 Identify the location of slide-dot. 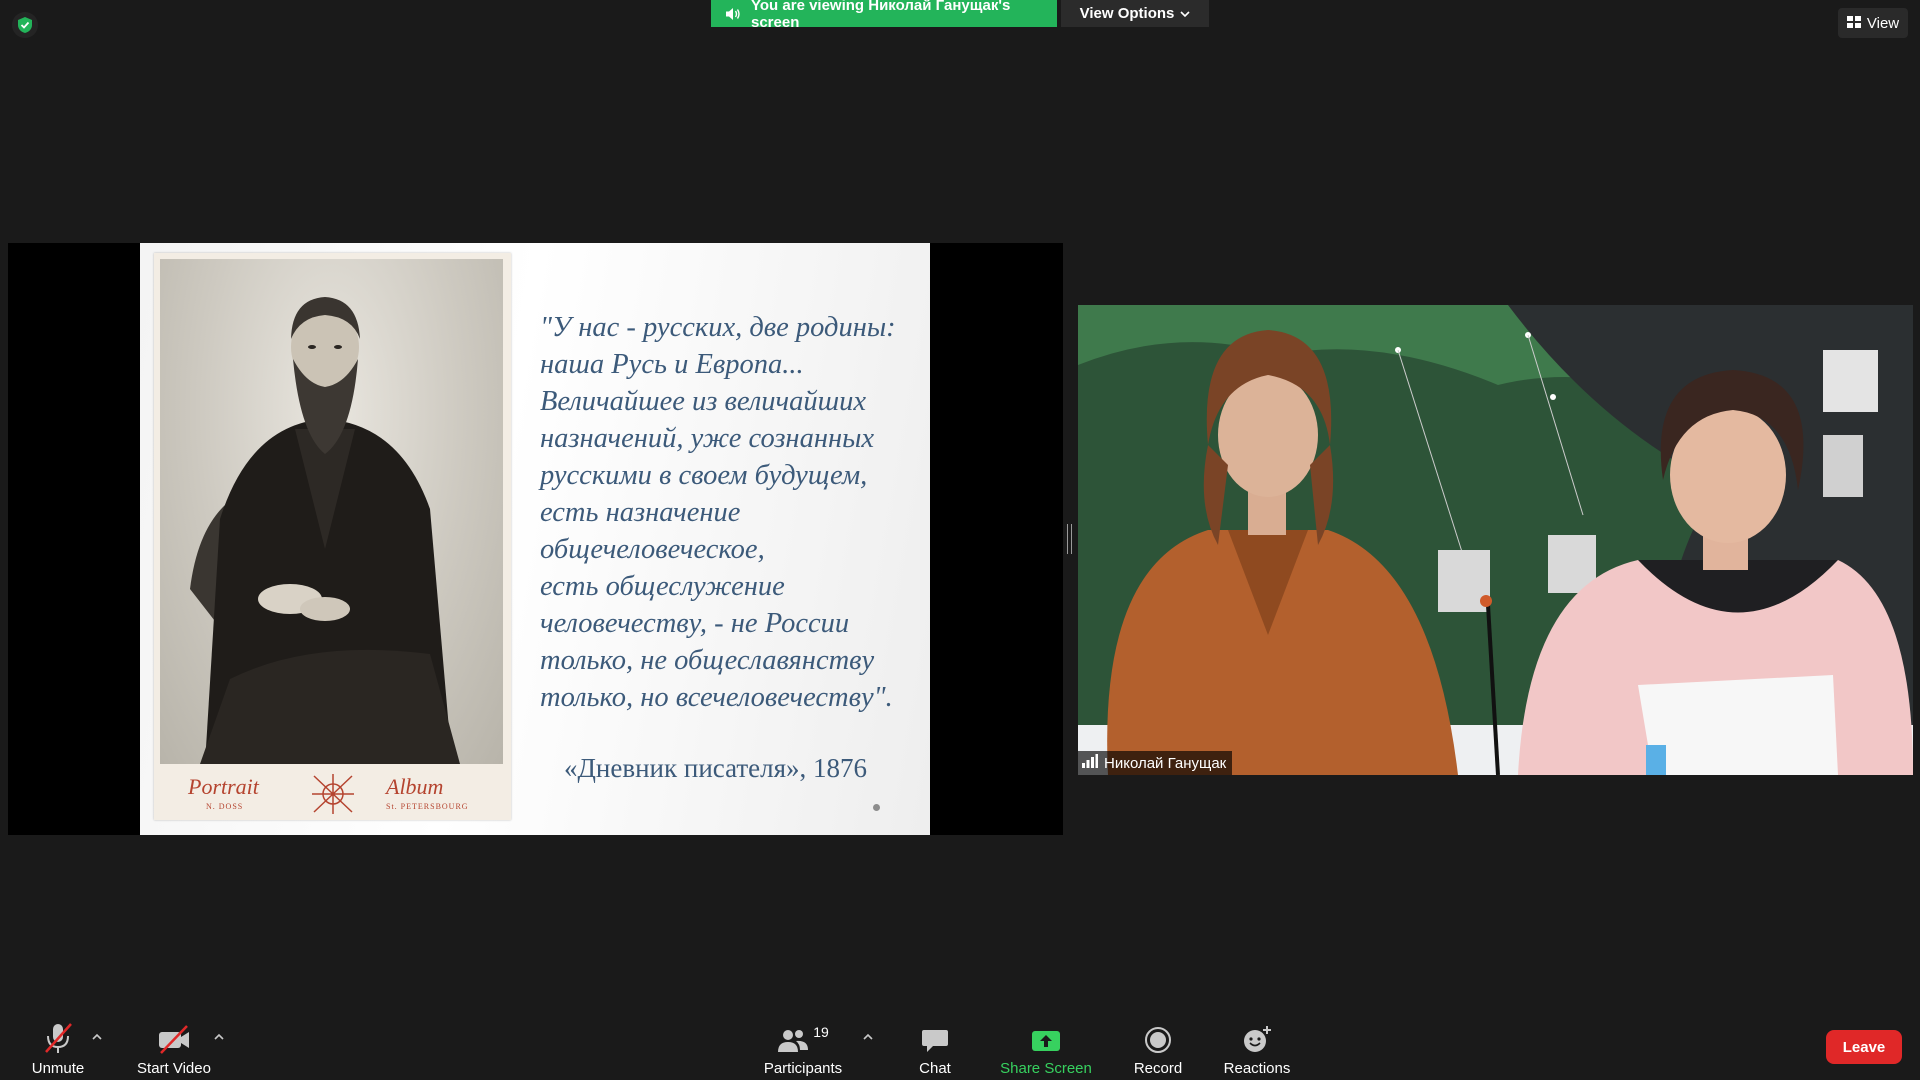
(876, 807).